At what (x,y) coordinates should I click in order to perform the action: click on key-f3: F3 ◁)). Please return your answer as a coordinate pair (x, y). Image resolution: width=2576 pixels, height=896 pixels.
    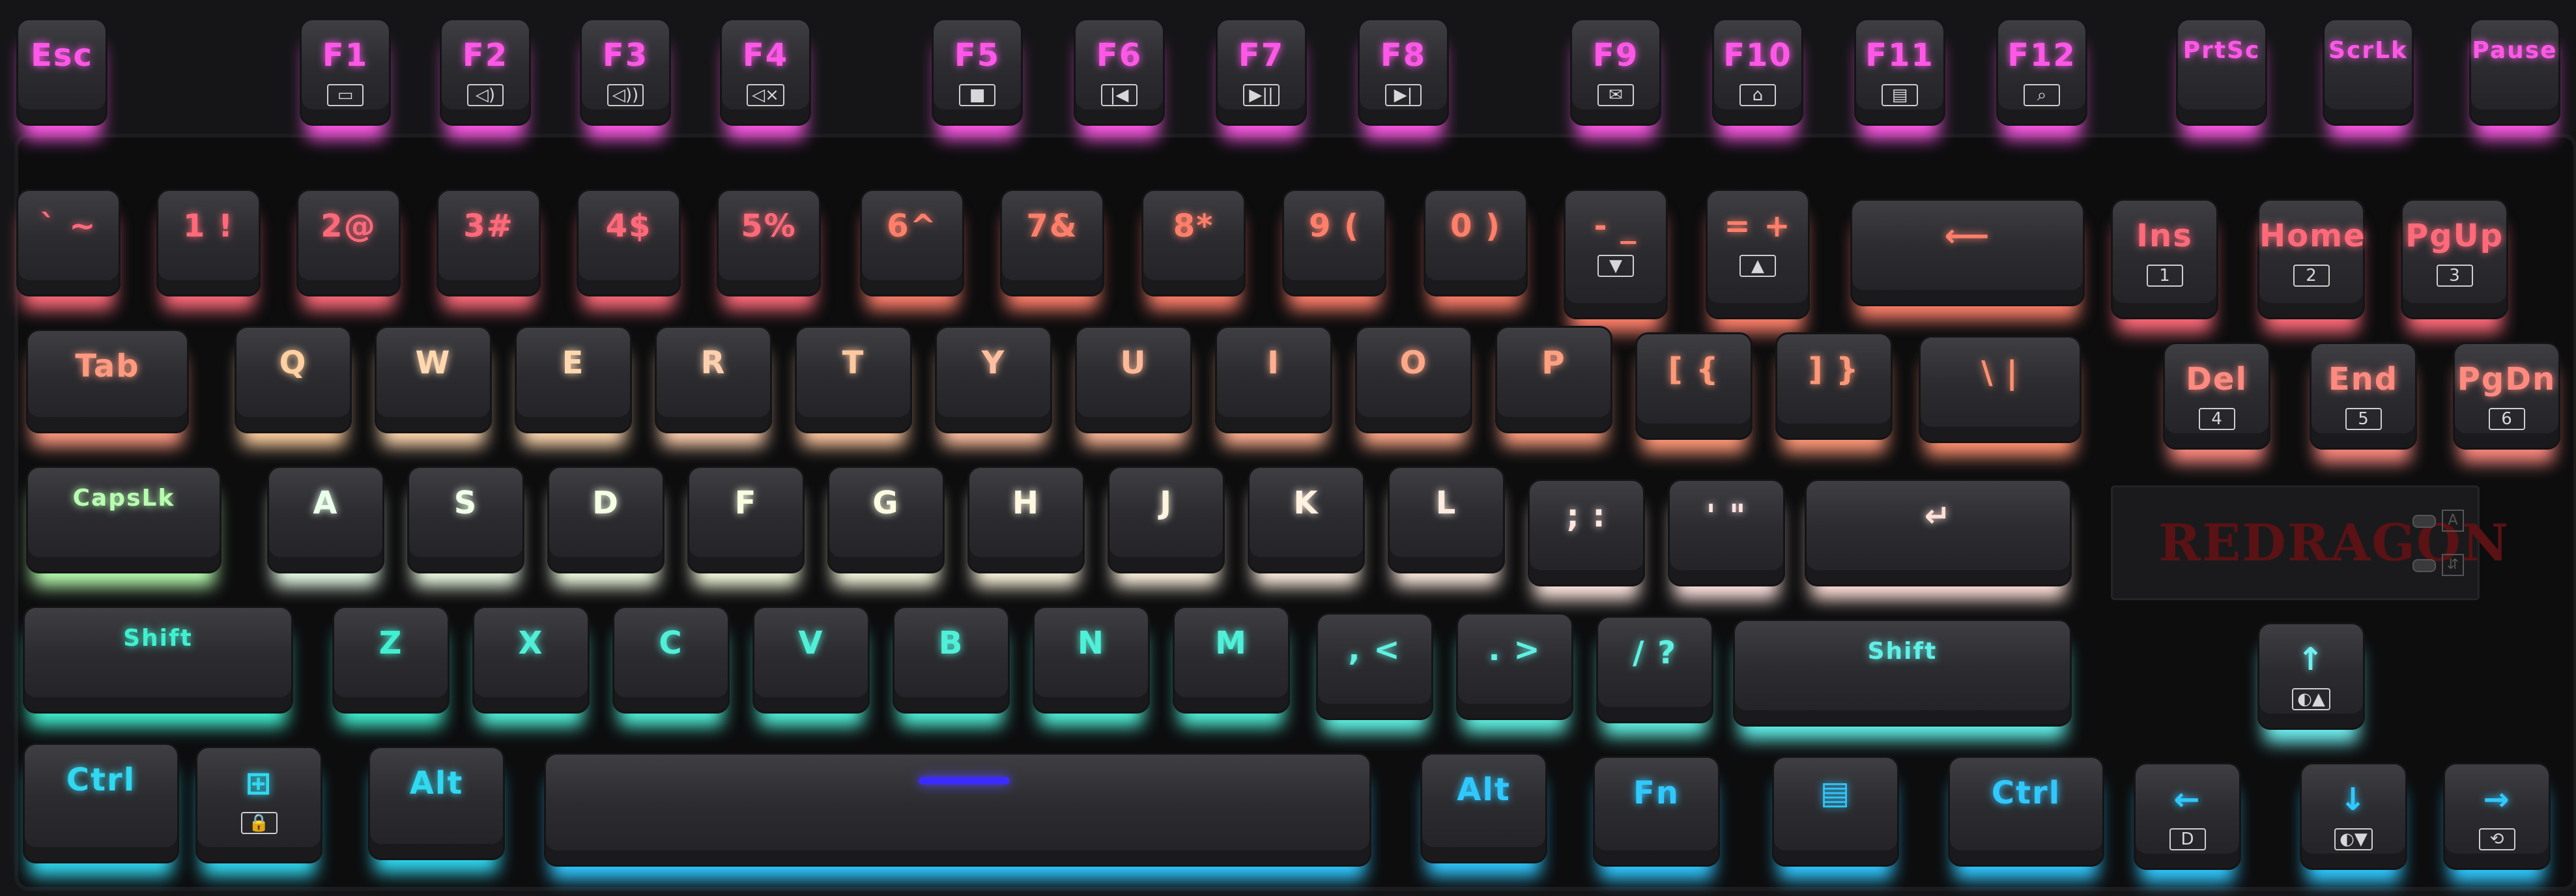
    Looking at the image, I should click on (625, 72).